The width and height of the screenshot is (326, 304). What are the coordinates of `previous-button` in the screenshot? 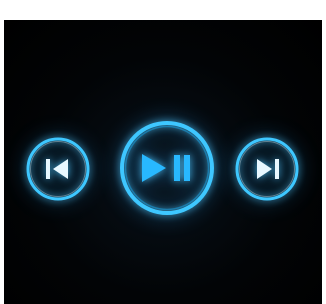 It's located at (58, 169).